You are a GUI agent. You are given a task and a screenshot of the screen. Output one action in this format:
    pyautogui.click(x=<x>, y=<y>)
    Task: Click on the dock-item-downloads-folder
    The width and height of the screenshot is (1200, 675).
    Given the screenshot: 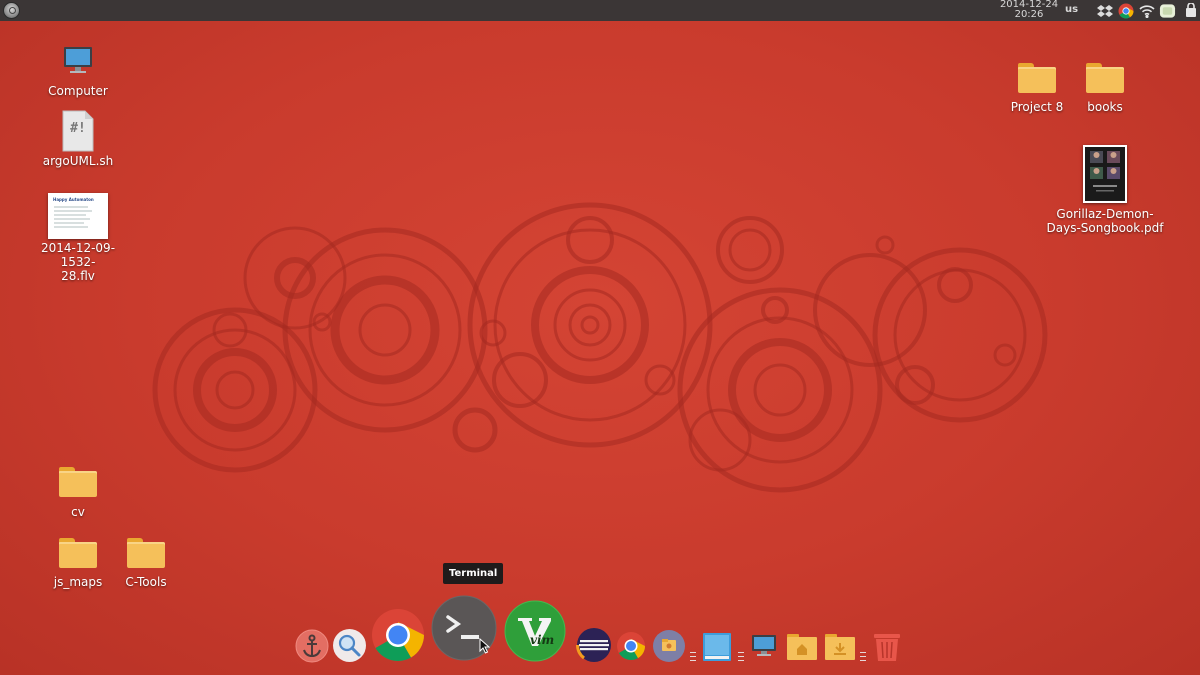 What is the action you would take?
    pyautogui.click(x=840, y=649)
    